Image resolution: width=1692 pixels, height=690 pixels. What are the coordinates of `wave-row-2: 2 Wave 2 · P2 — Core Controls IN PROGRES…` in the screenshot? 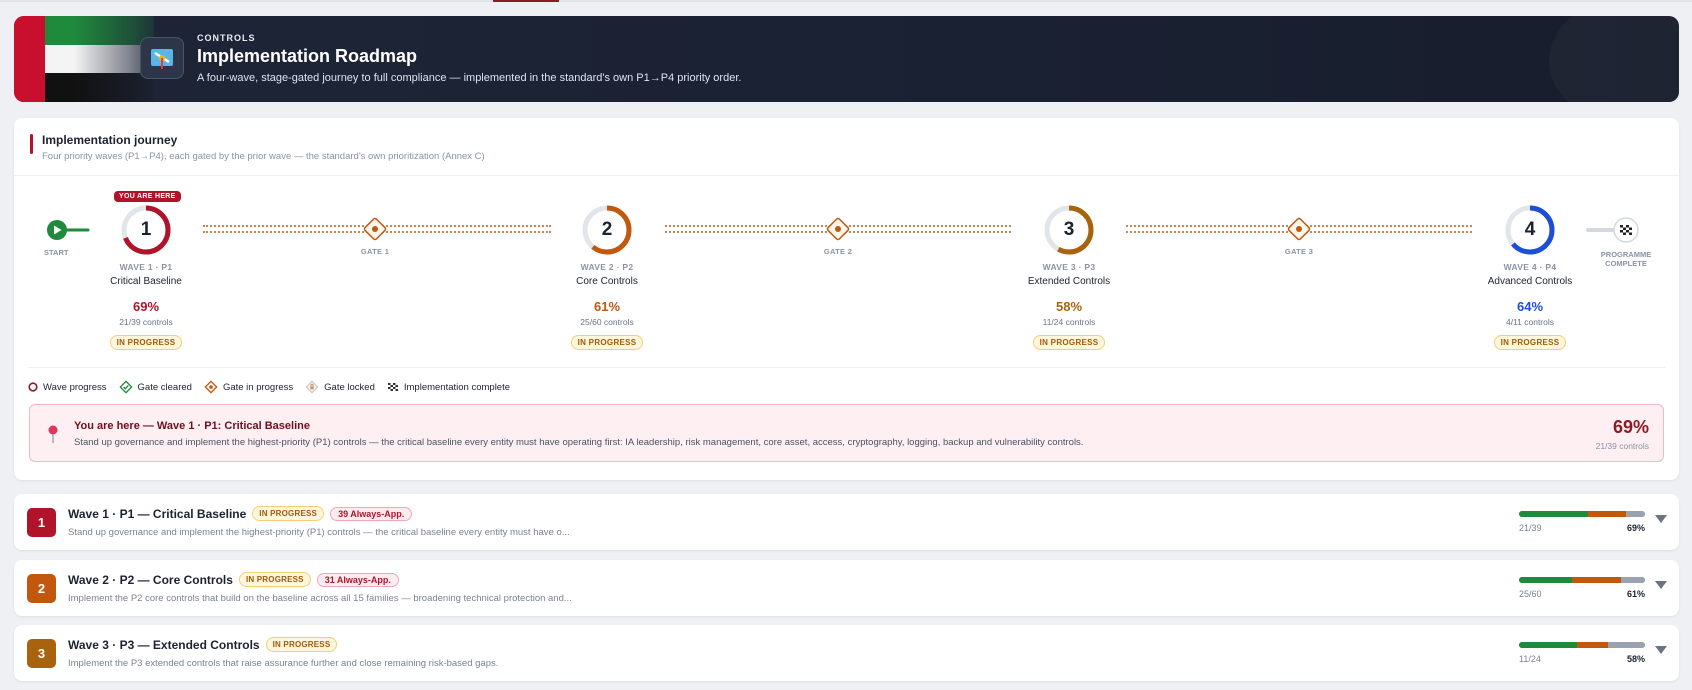 It's located at (846, 588).